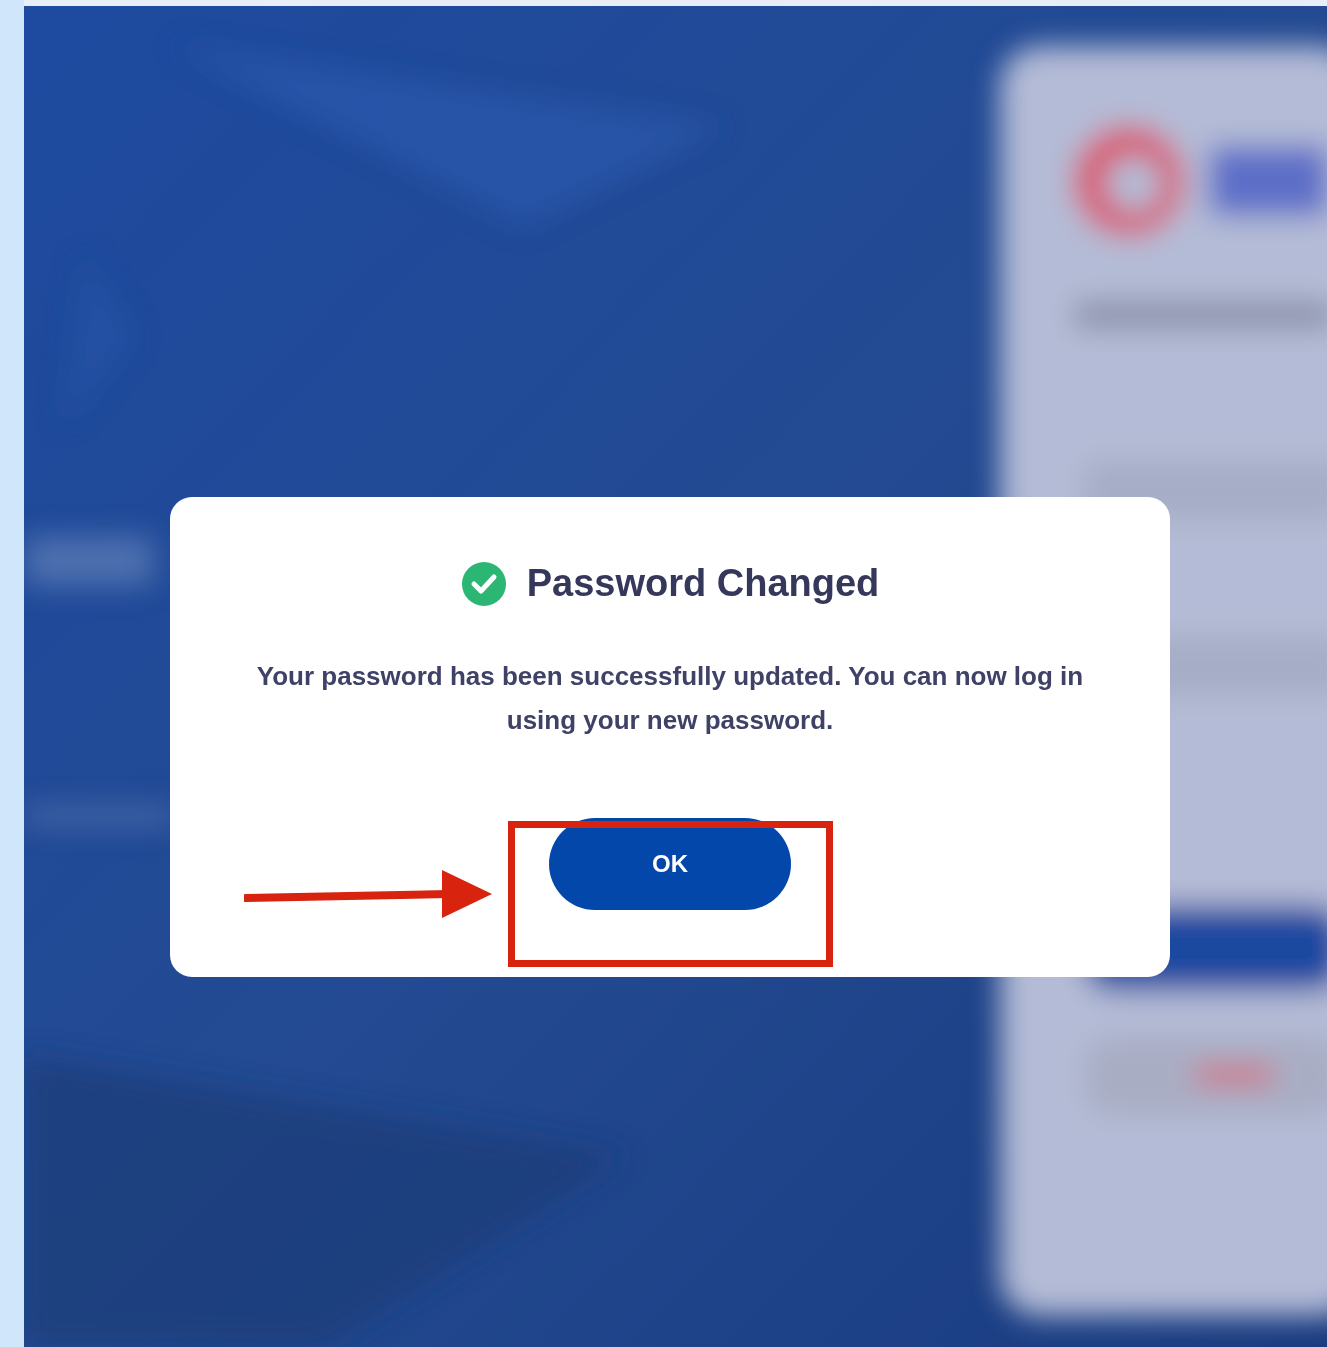 The image size is (1327, 1347). What do you see at coordinates (483, 583) in the screenshot?
I see `check-circle-icon` at bounding box center [483, 583].